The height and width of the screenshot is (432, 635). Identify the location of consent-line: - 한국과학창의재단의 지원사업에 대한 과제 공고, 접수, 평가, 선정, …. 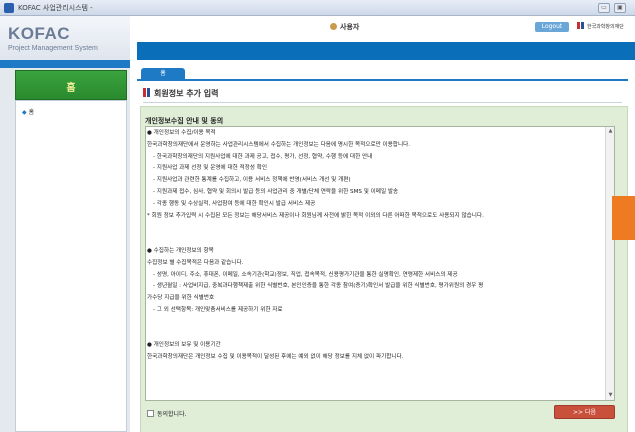
(263, 156).